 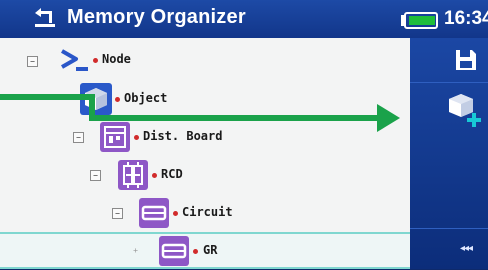 I want to click on header-bar: Memory Organizer 16:34, so click(x=244, y=19).